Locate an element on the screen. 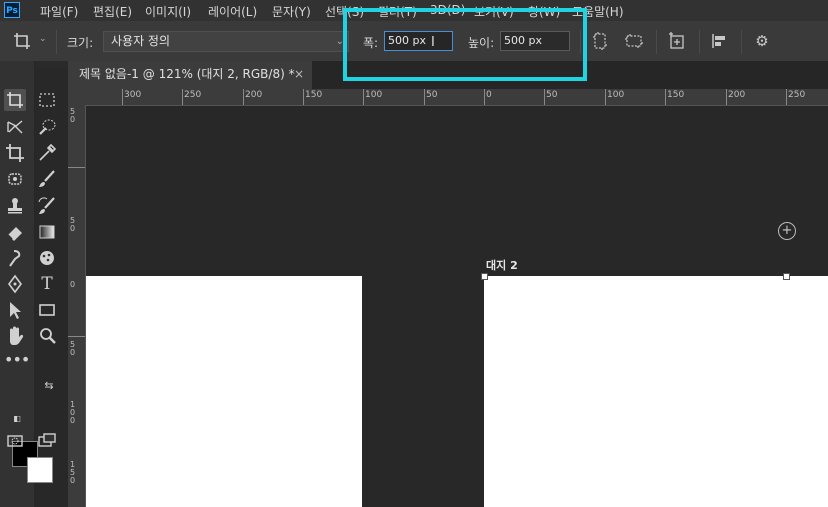  swap-colors-icon: ⇆ is located at coordinates (49, 386).